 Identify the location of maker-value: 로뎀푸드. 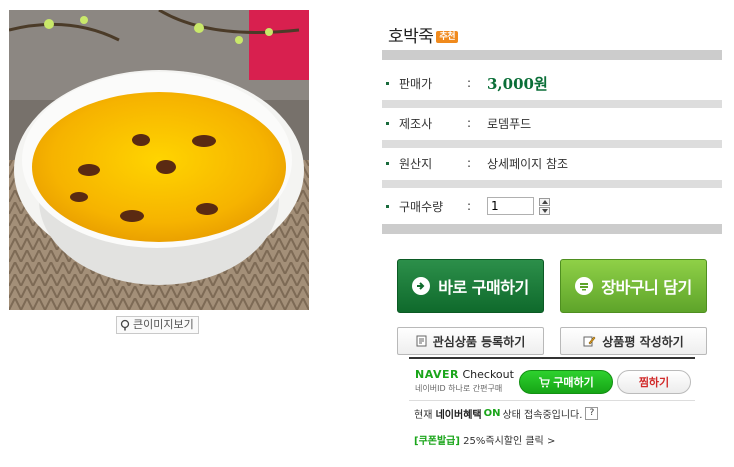
(509, 123).